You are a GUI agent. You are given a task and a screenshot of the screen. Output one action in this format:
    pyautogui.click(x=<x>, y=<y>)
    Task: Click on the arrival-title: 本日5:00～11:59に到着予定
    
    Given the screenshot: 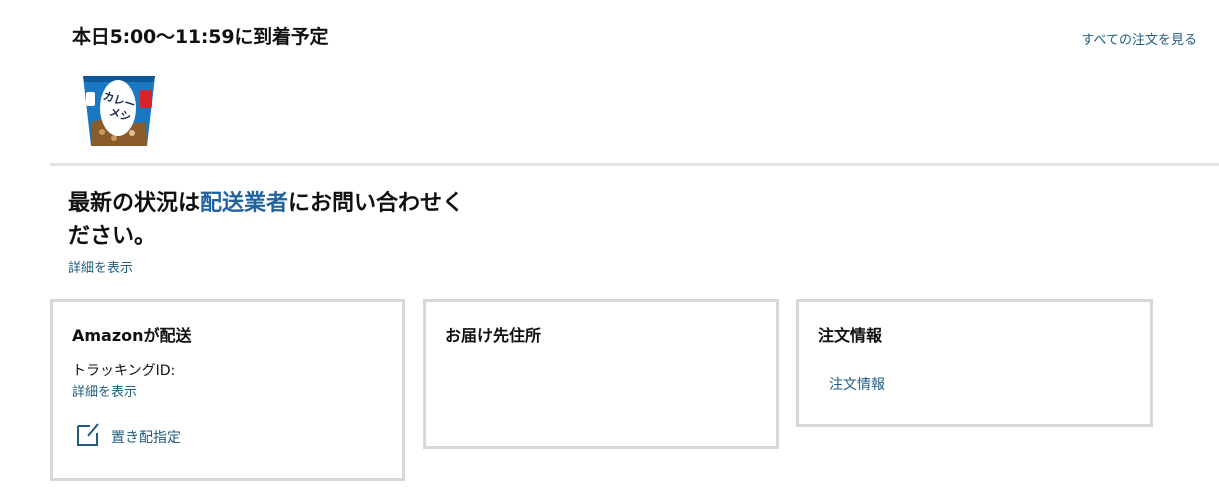 What is the action you would take?
    pyautogui.click(x=200, y=37)
    